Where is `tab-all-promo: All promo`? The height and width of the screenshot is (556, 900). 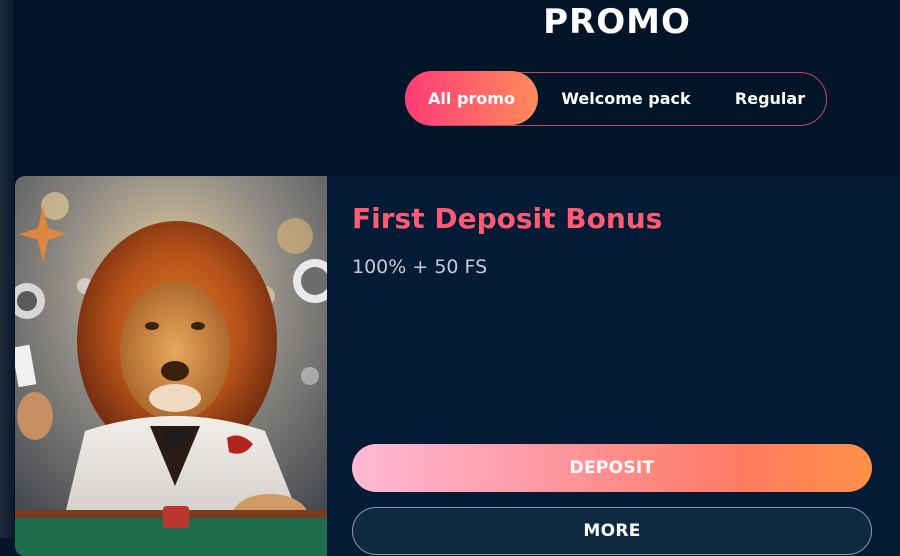
tab-all-promo: All promo is located at coordinates (471, 98).